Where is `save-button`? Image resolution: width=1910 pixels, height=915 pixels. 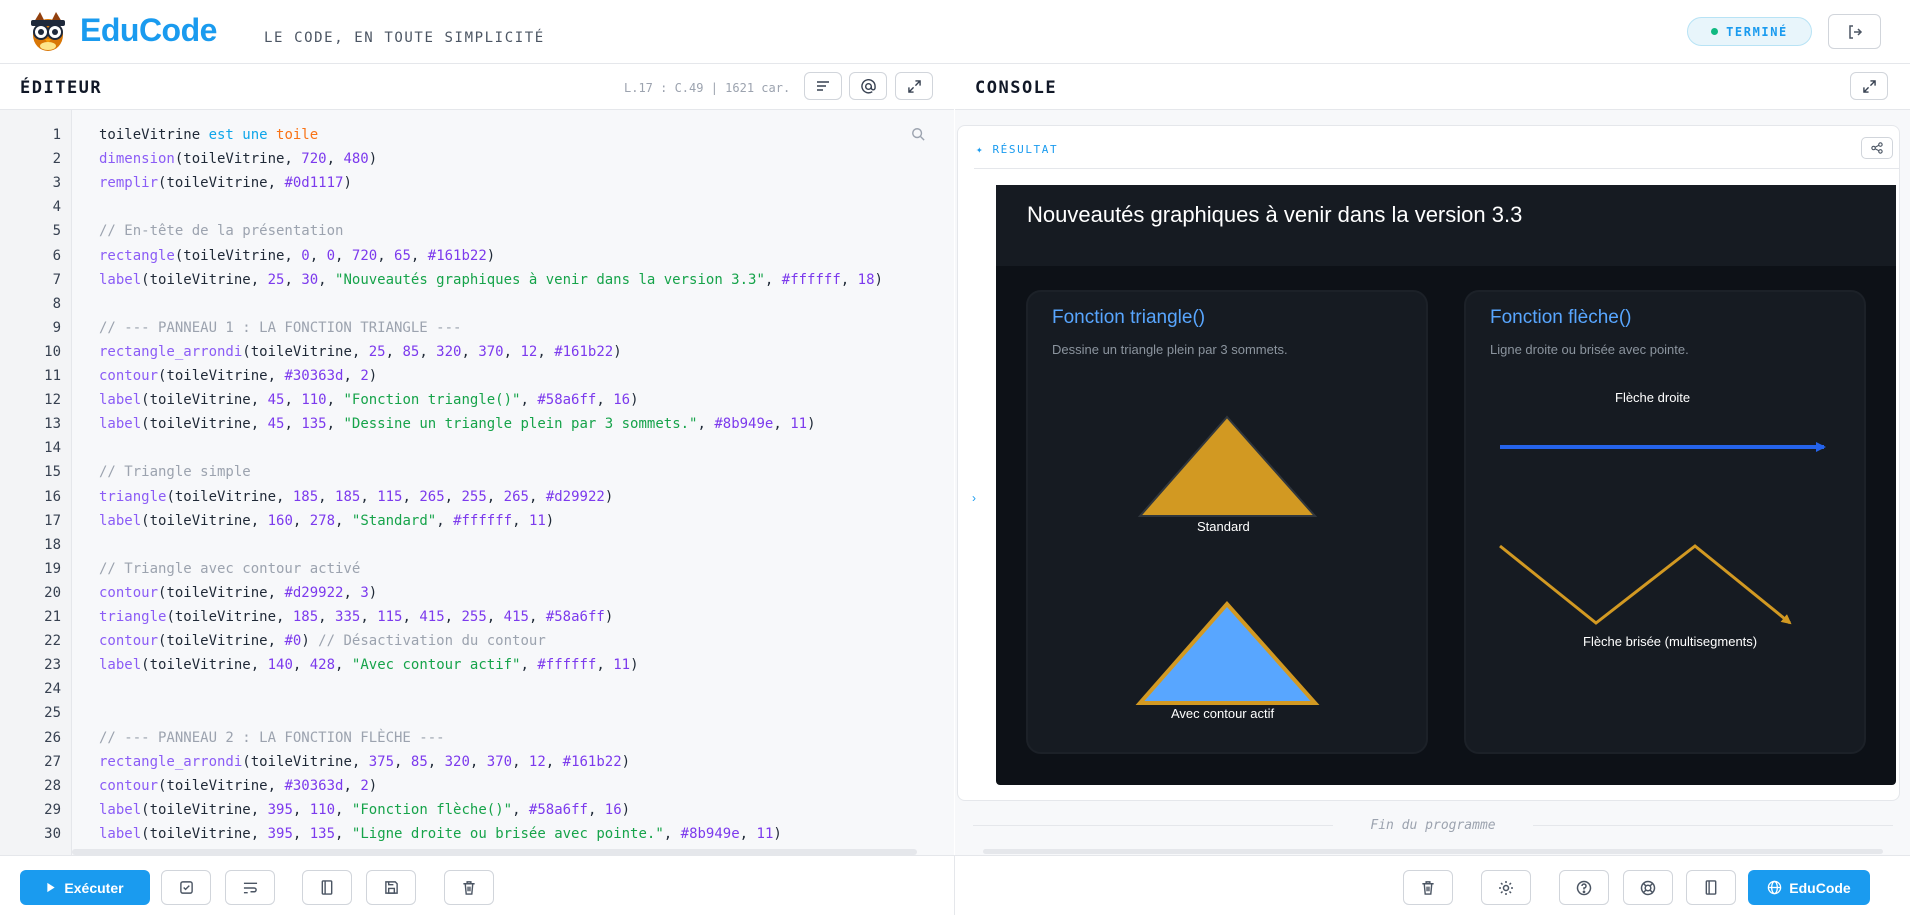 save-button is located at coordinates (391, 887).